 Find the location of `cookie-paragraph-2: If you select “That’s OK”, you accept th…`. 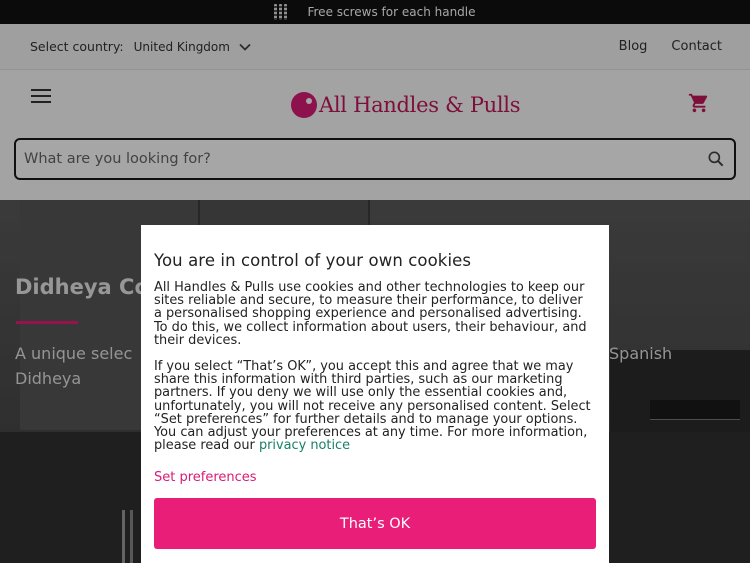

cookie-paragraph-2: If you select “That’s OK”, you accept th… is located at coordinates (374, 406).